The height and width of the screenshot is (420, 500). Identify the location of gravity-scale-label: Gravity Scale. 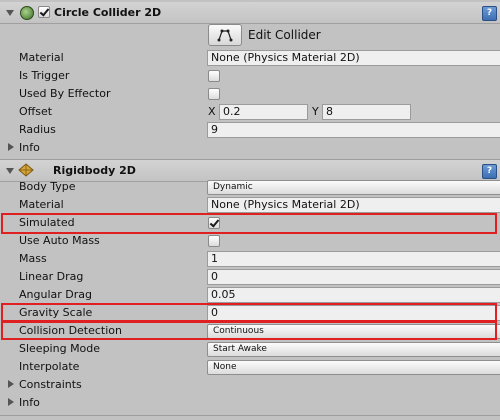
(56, 312).